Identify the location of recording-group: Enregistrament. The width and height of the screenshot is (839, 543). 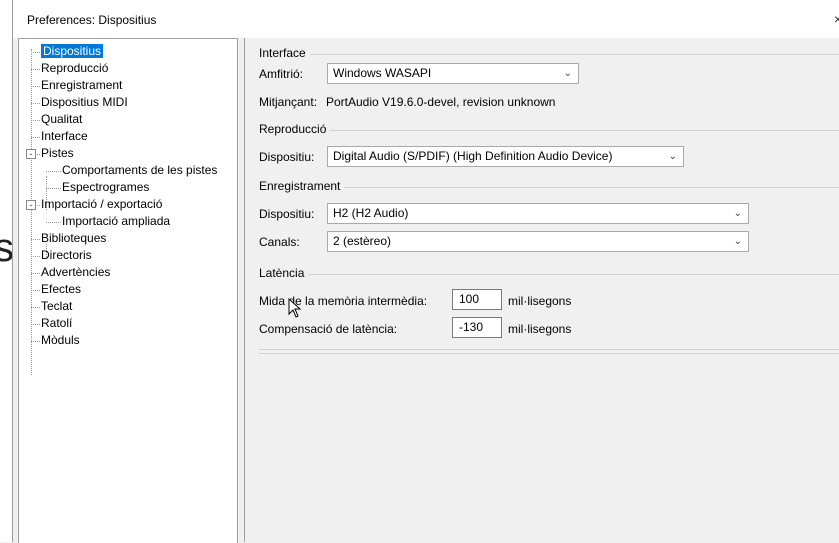
(549, 186).